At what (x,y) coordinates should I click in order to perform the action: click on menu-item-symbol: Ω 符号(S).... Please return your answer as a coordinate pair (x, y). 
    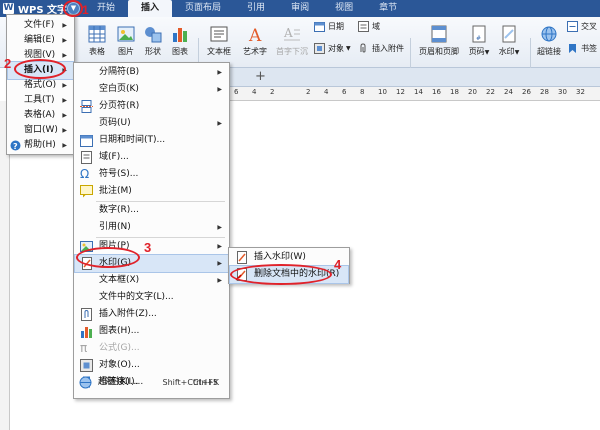
    Looking at the image, I should click on (151, 174).